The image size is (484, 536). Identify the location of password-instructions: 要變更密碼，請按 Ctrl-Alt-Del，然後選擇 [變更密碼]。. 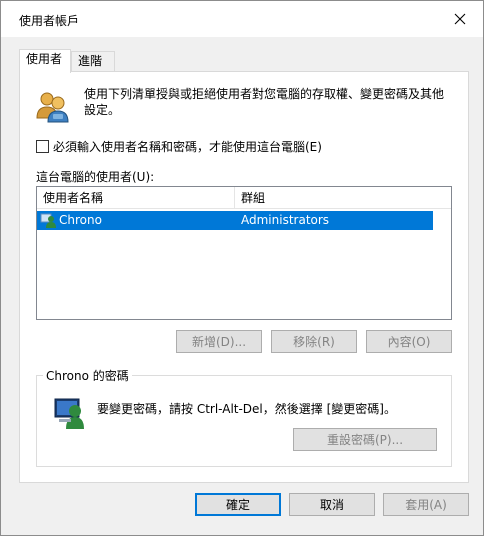
(246, 409).